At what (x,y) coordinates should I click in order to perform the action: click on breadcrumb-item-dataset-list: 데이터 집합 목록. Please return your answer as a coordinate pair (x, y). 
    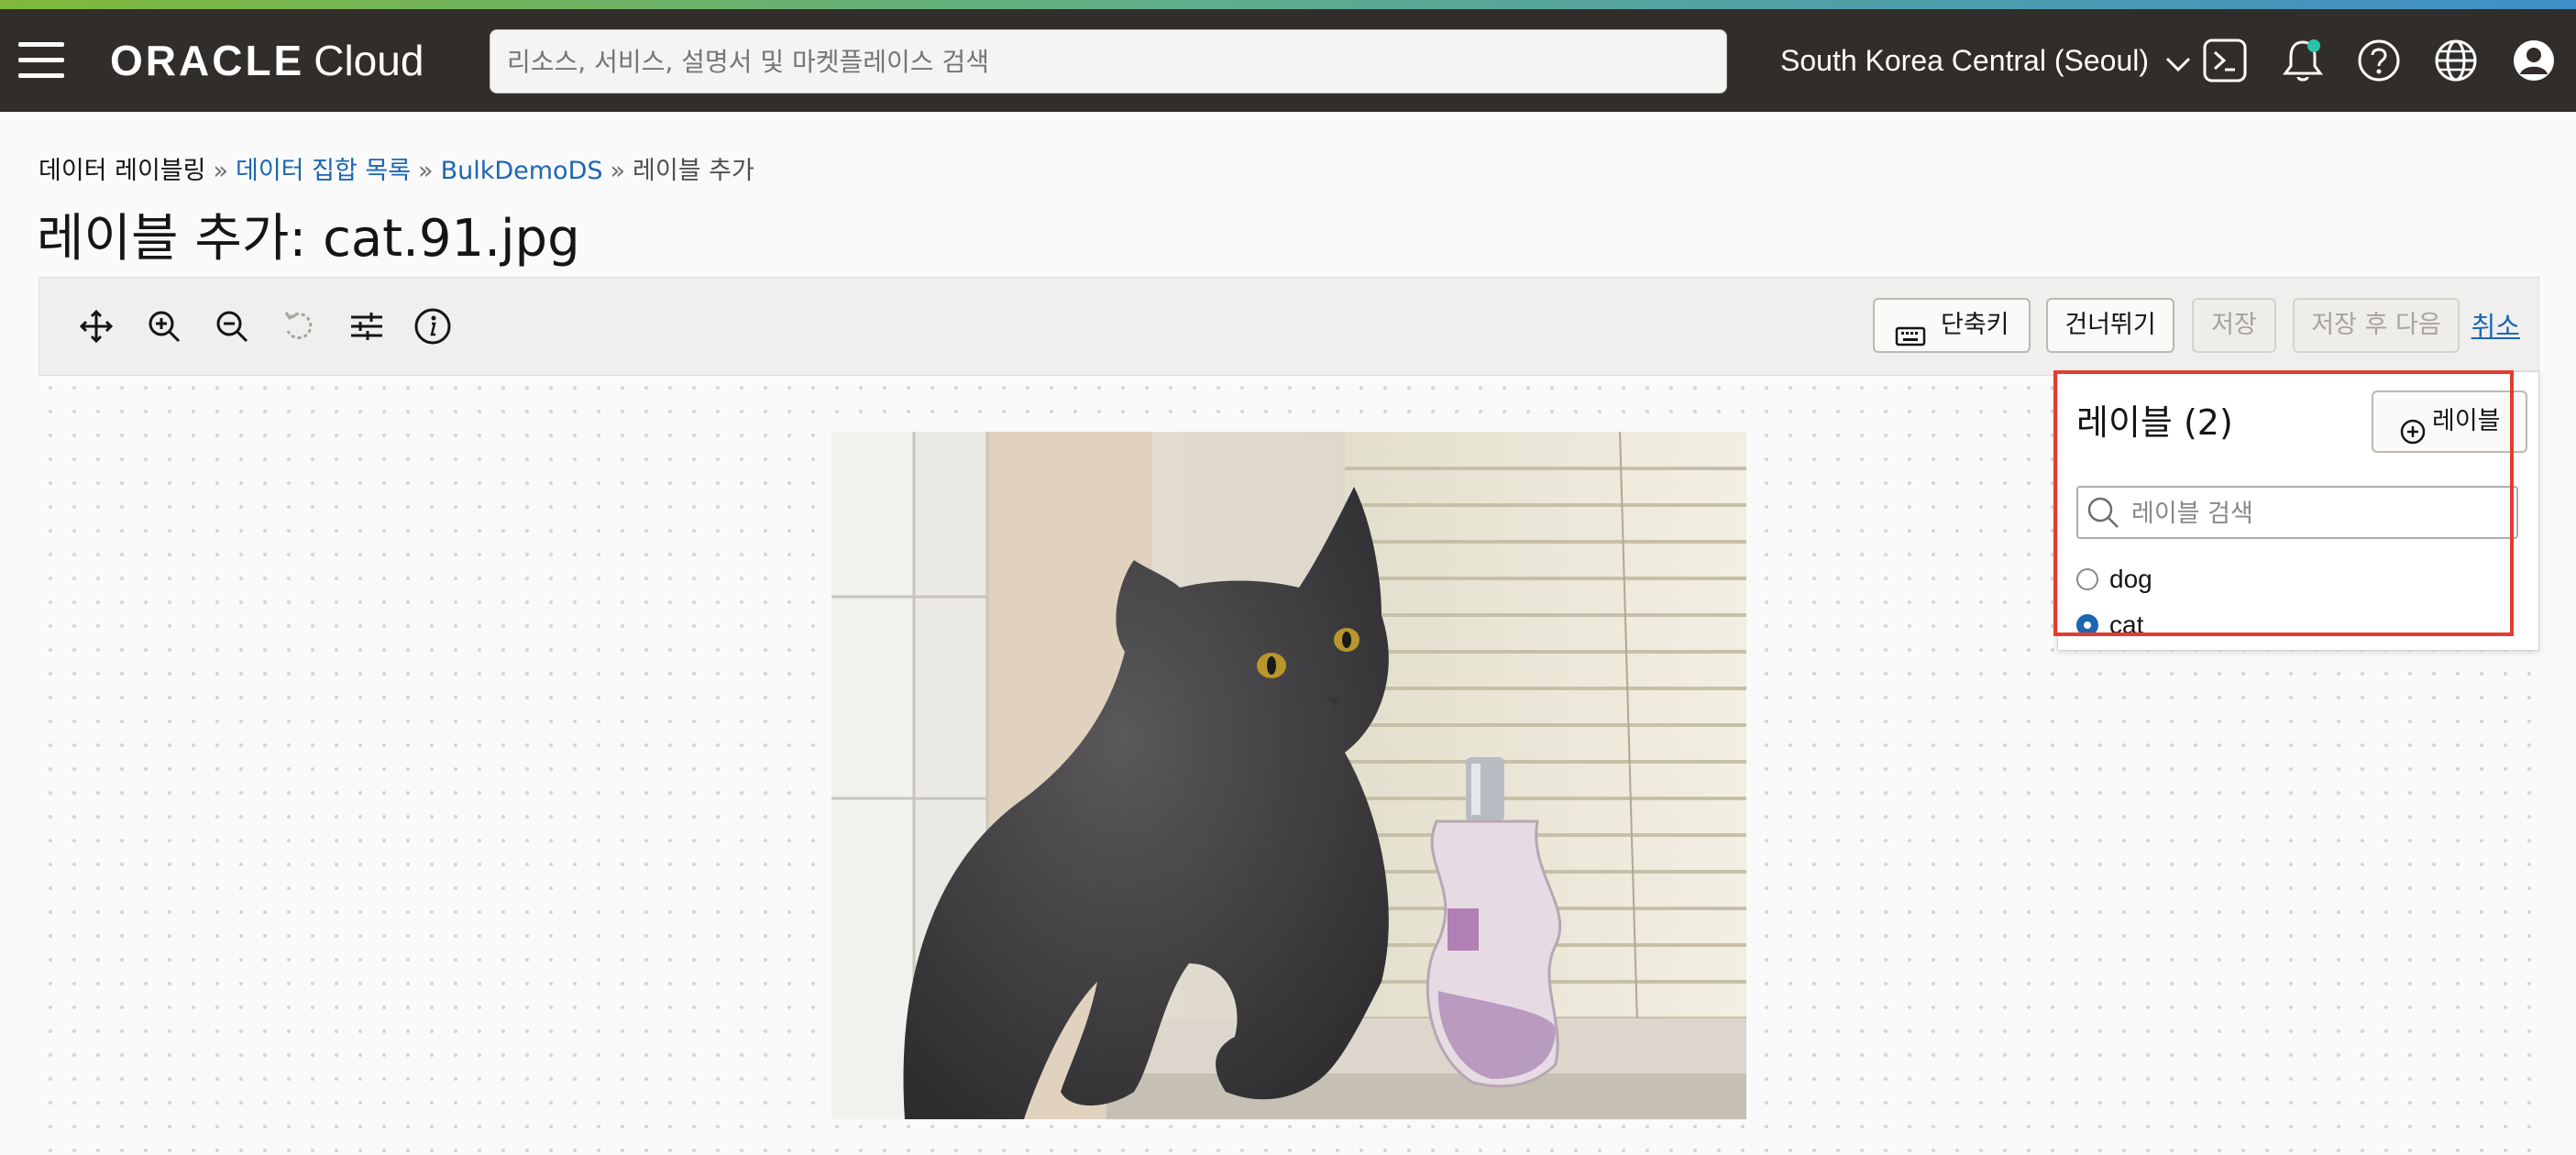
    Looking at the image, I should click on (324, 171).